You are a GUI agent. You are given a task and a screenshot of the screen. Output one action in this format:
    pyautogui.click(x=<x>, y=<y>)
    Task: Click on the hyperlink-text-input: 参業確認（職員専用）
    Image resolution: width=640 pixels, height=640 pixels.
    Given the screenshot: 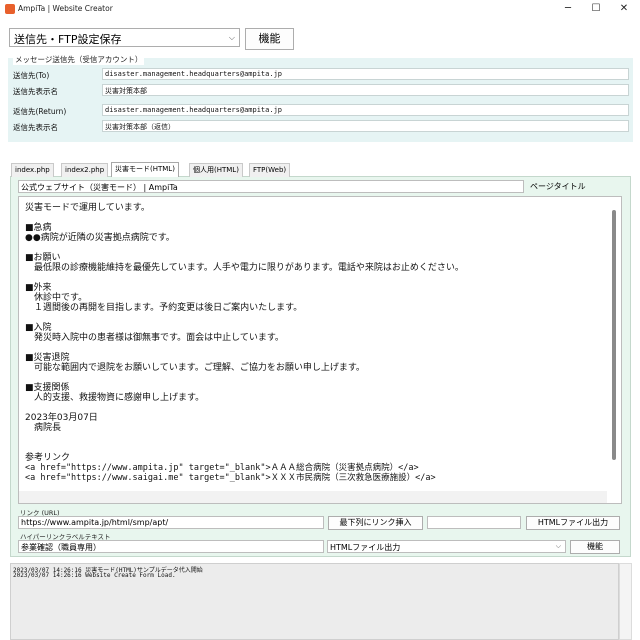 What is the action you would take?
    pyautogui.click(x=171, y=546)
    